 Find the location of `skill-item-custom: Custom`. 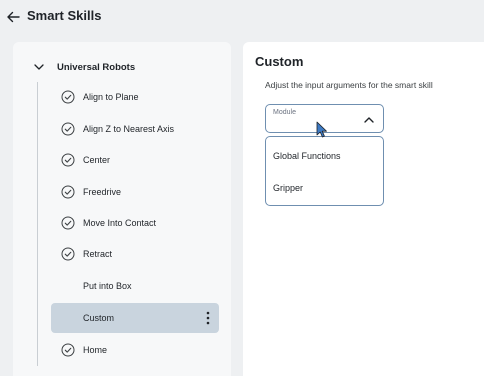

skill-item-custom: Custom is located at coordinates (135, 318).